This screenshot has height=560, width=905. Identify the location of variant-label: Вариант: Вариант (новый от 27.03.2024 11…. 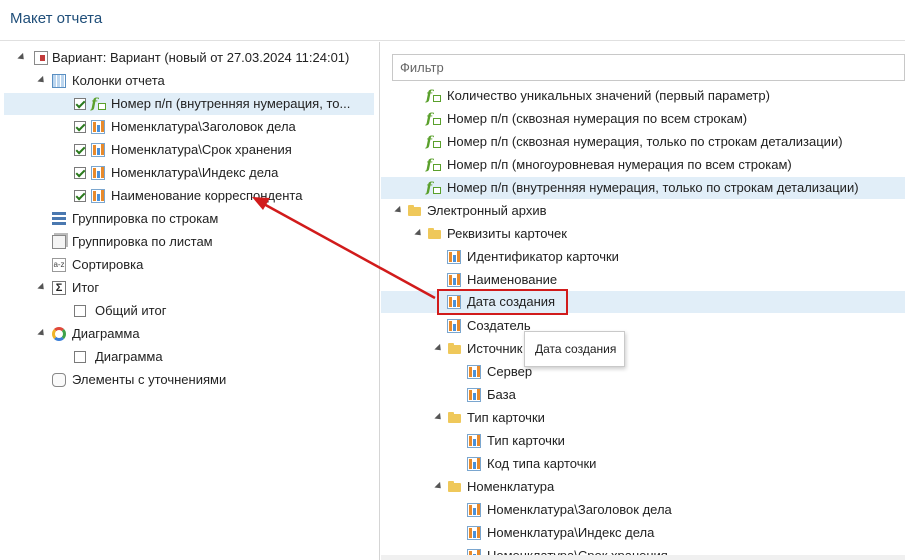
(201, 57).